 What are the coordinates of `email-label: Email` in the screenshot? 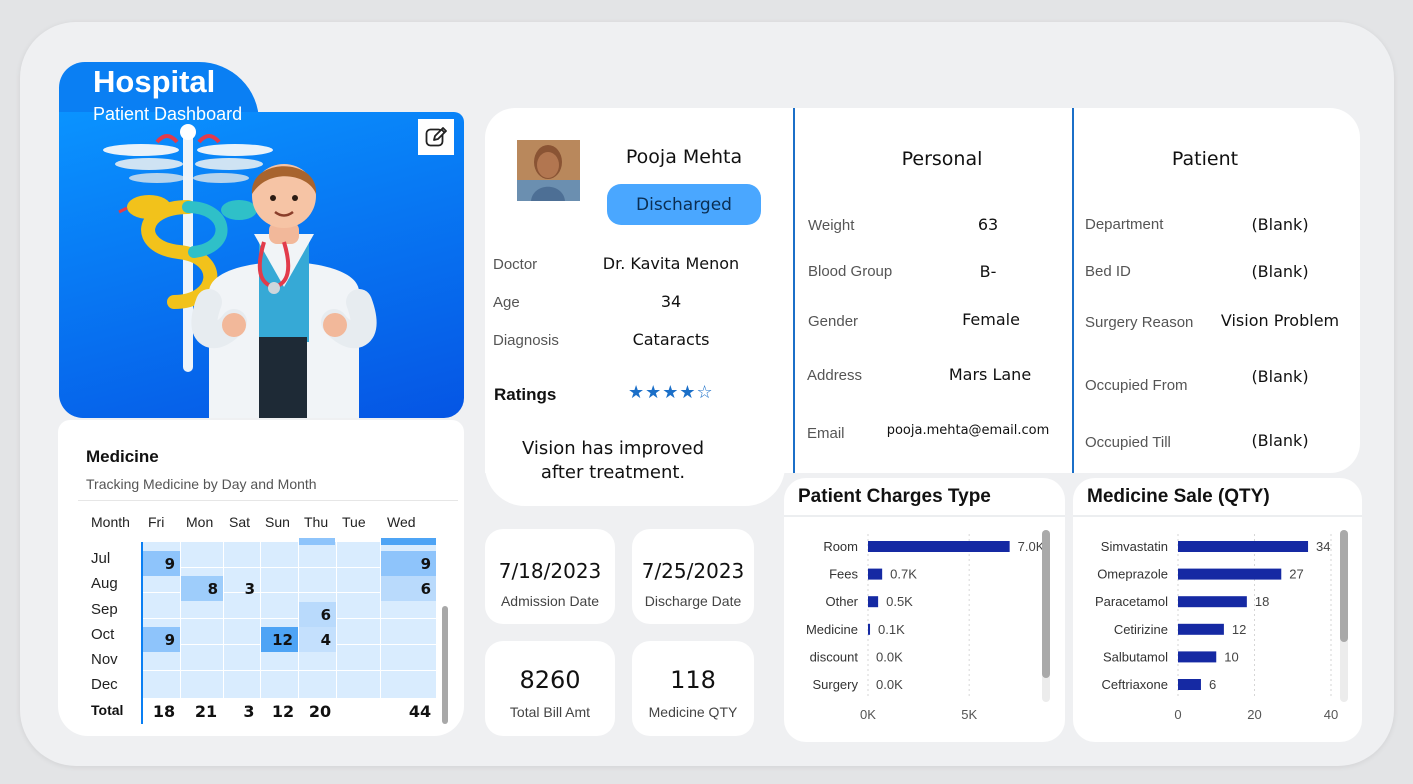 It's located at (826, 433).